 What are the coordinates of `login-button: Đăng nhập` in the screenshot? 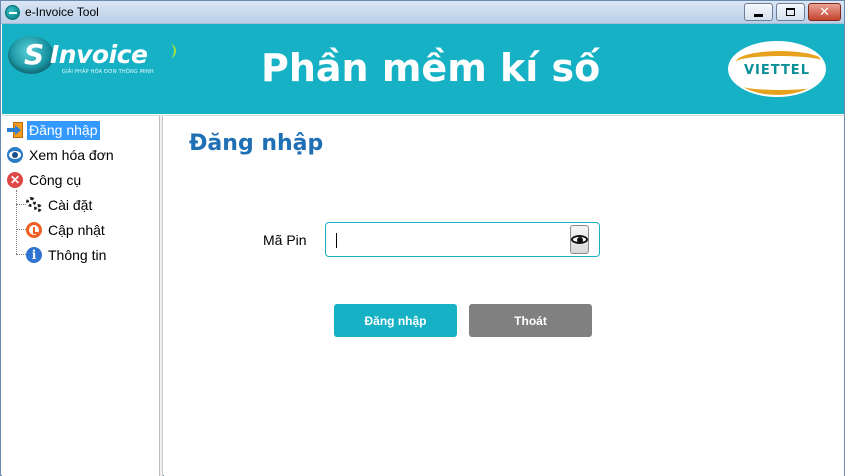 It's located at (395, 320).